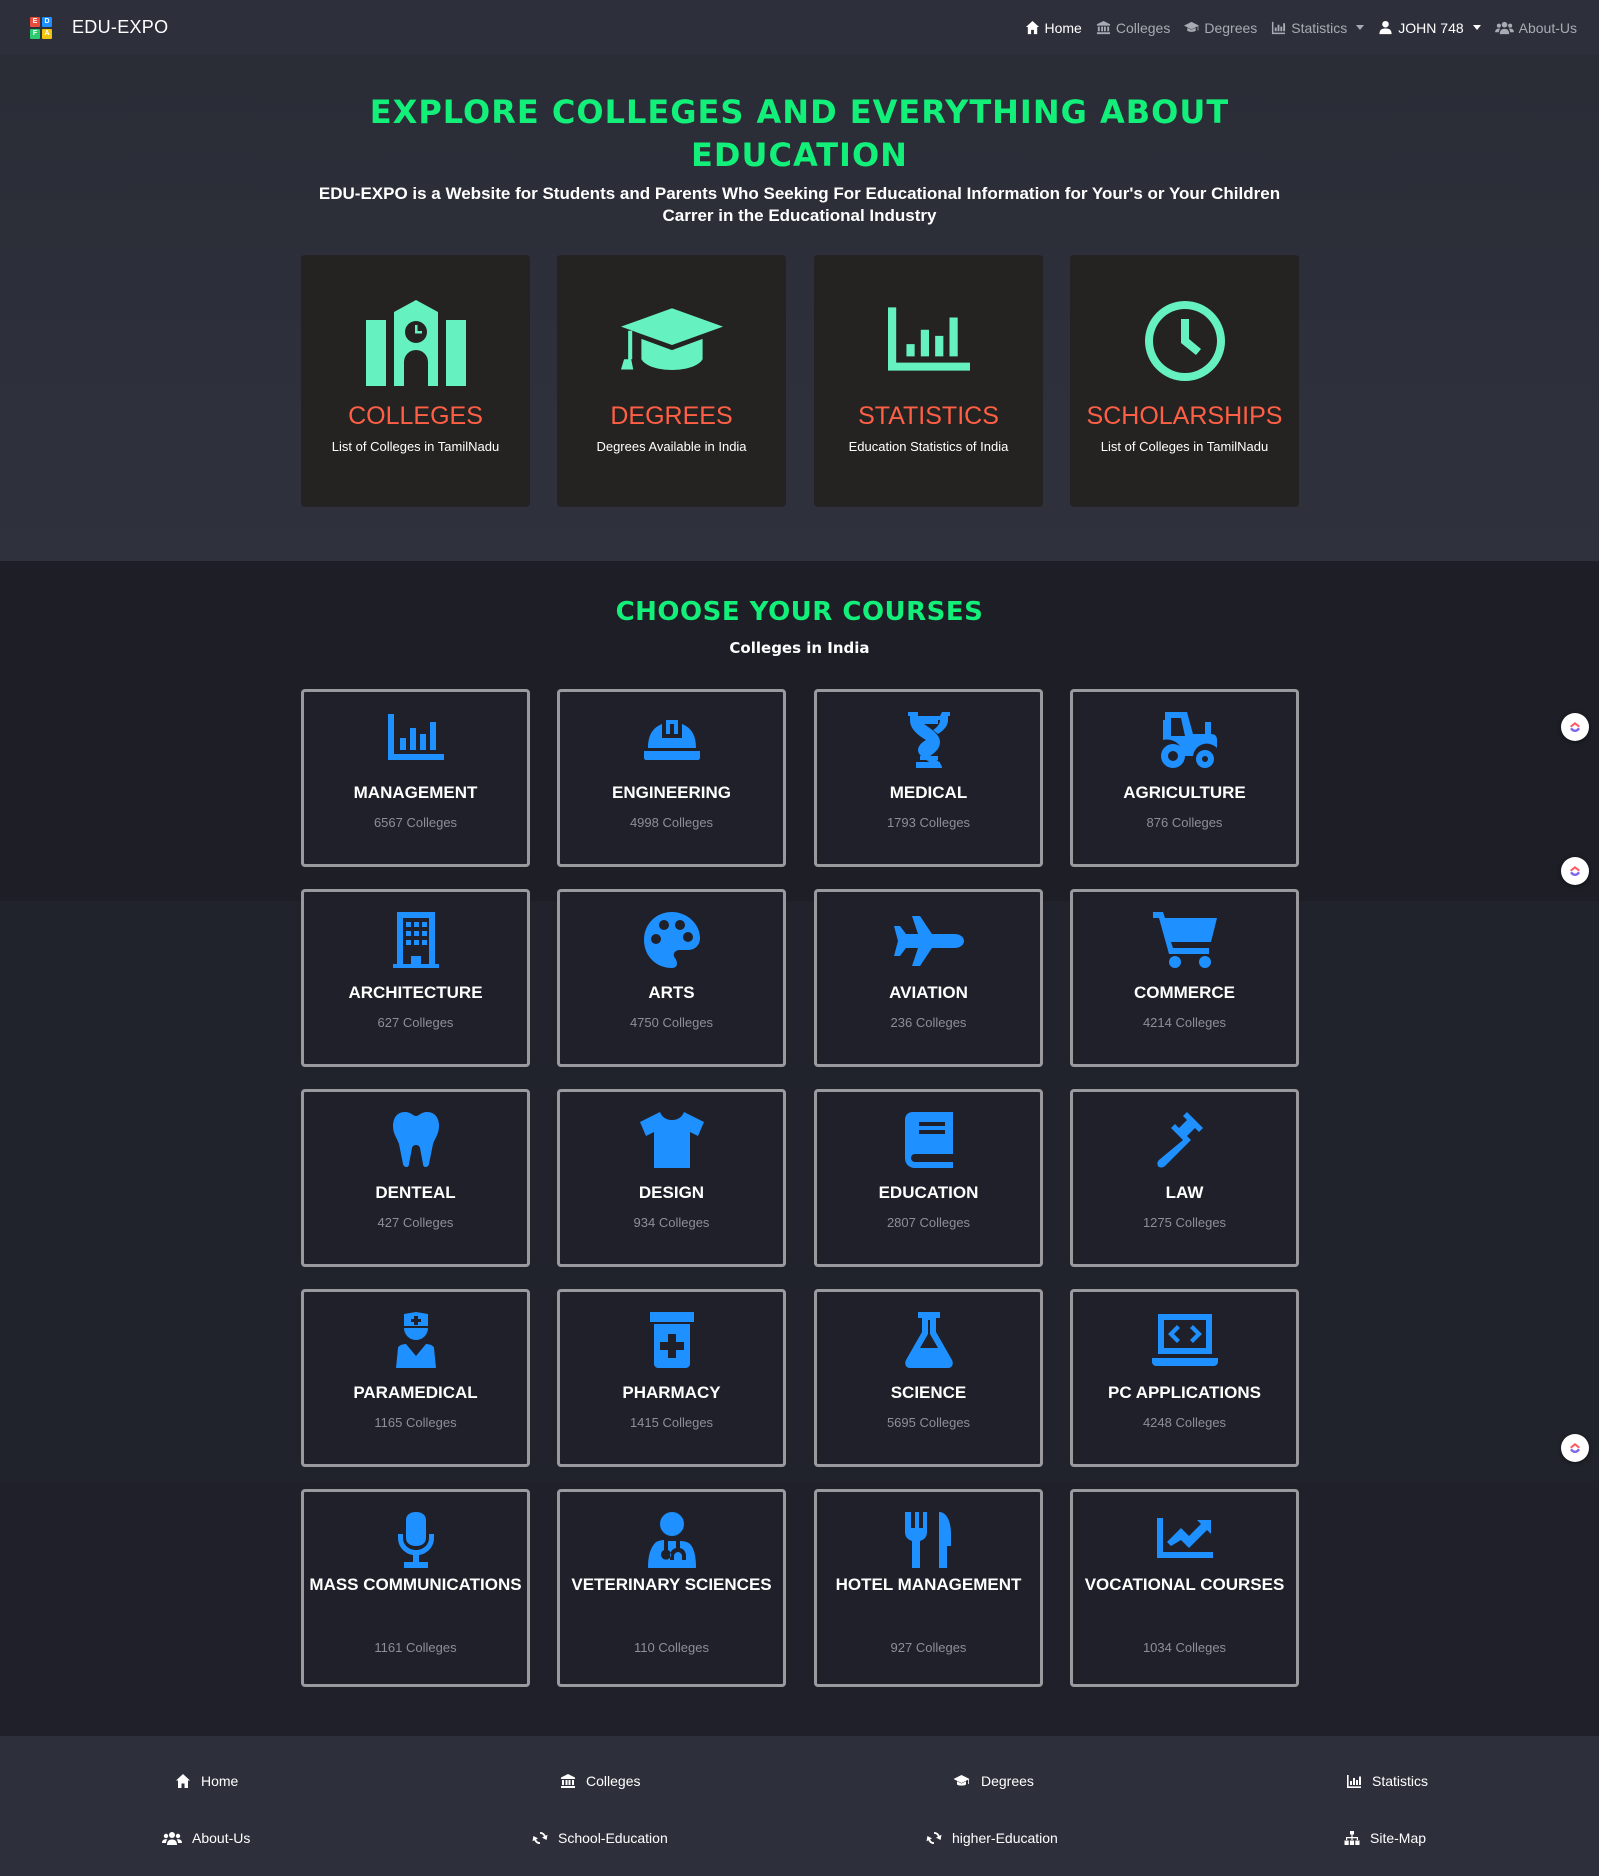 This screenshot has height=1876, width=1599. I want to click on course-count: 927 Colleges, so click(928, 1647).